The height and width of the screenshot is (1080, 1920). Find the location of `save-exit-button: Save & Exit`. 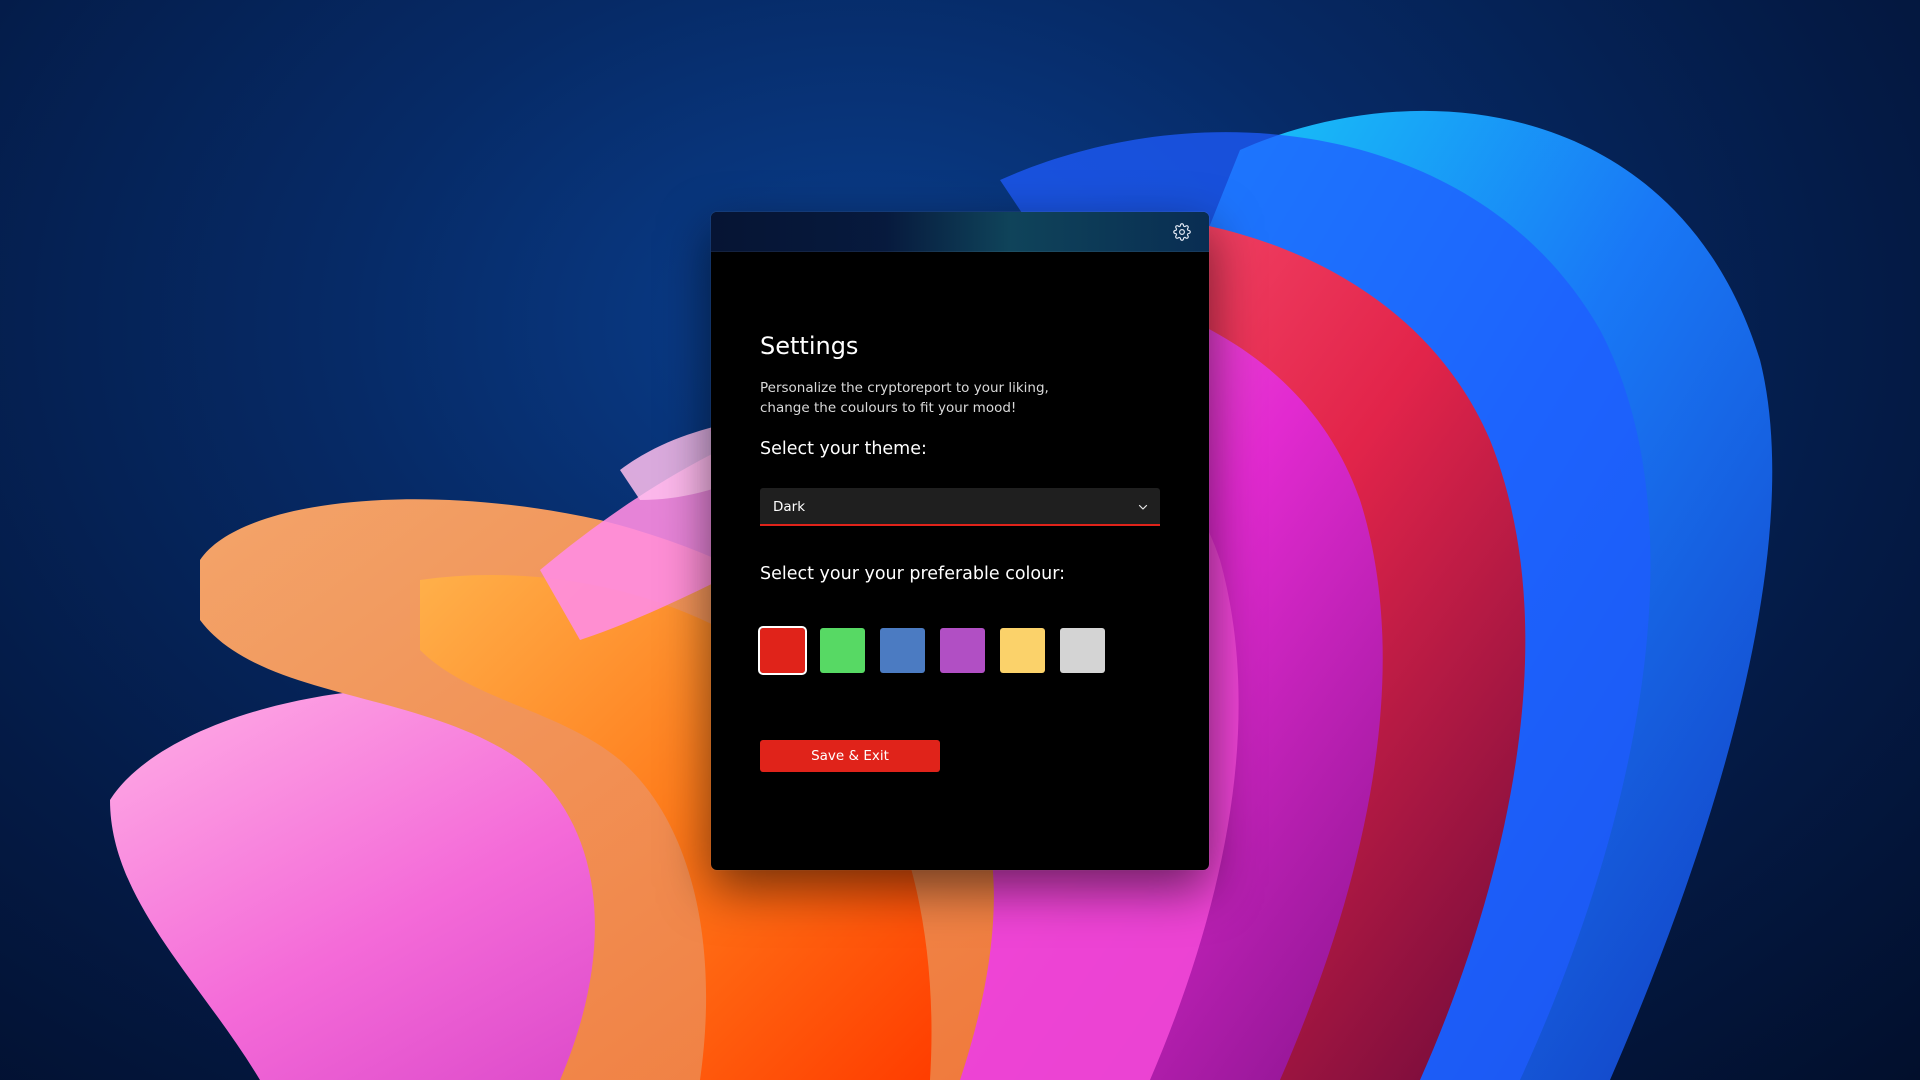

save-exit-button: Save & Exit is located at coordinates (850, 756).